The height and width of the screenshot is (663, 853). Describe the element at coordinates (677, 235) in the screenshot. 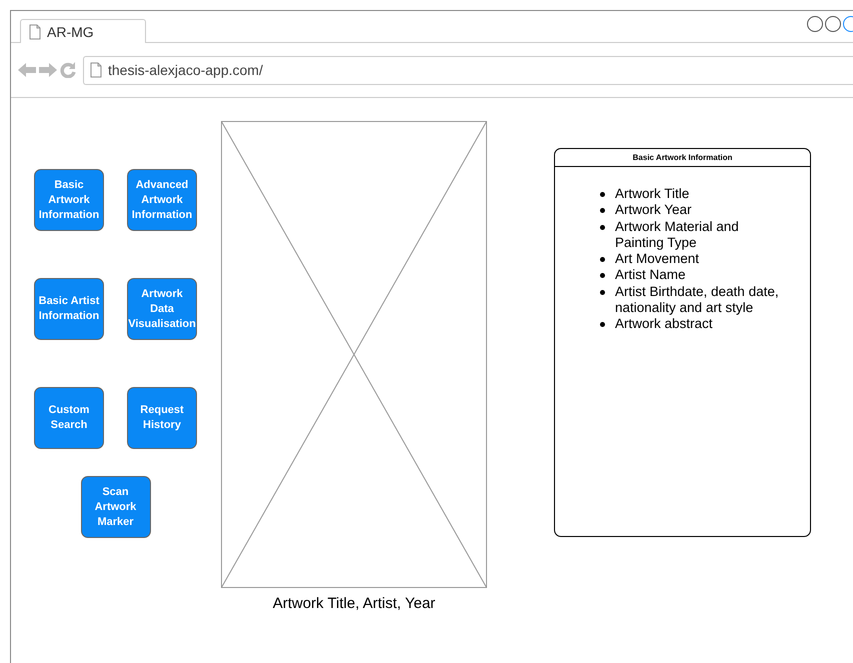

I see `list-item: Artwork Material and Painting Type` at that location.